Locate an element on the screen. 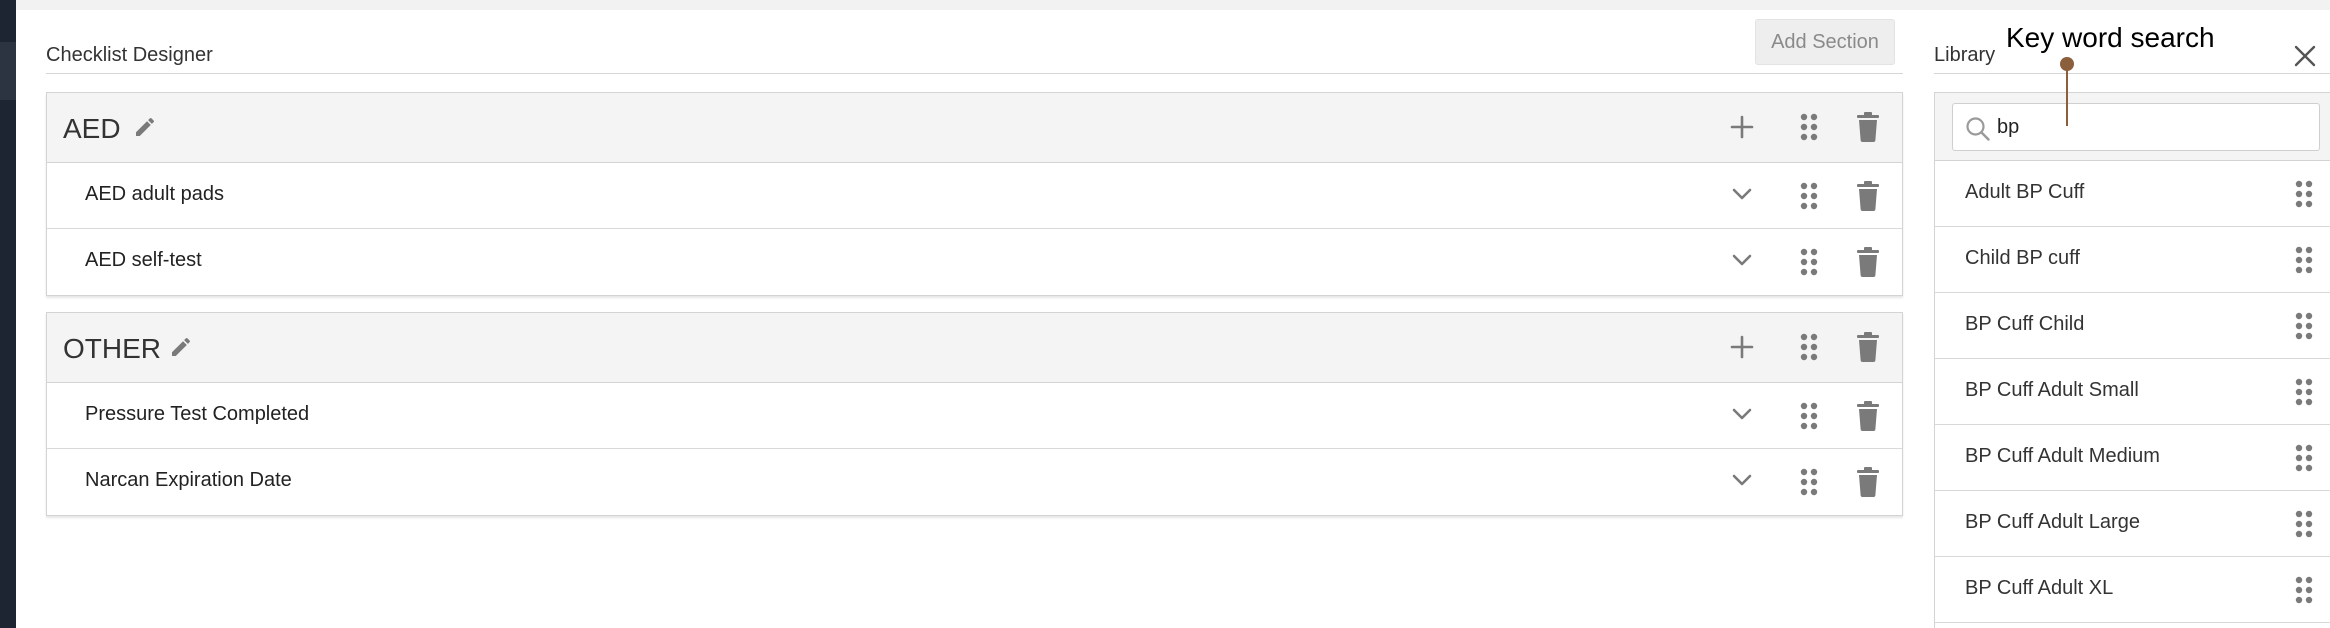 Image resolution: width=2330 pixels, height=628 pixels. checklist-item: AED self-test is located at coordinates (974, 262).